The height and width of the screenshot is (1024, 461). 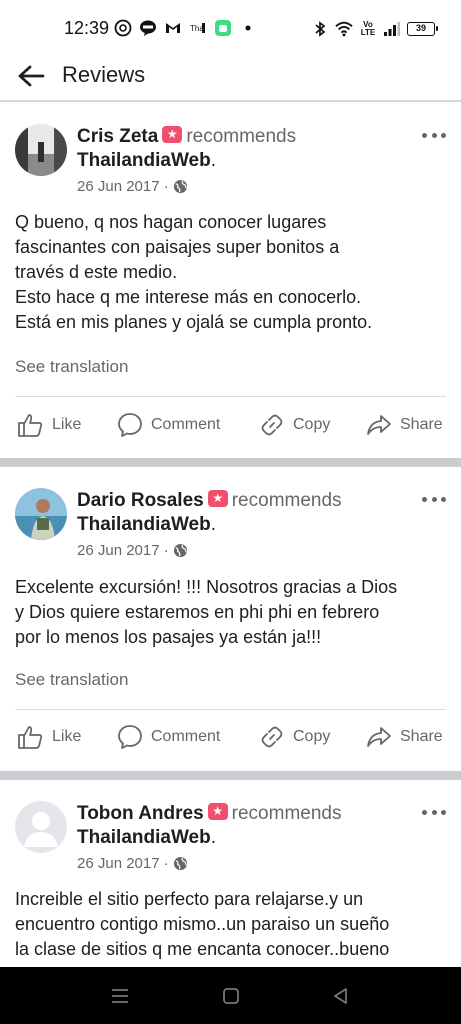 I want to click on threads-icon, so click(x=123, y=28).